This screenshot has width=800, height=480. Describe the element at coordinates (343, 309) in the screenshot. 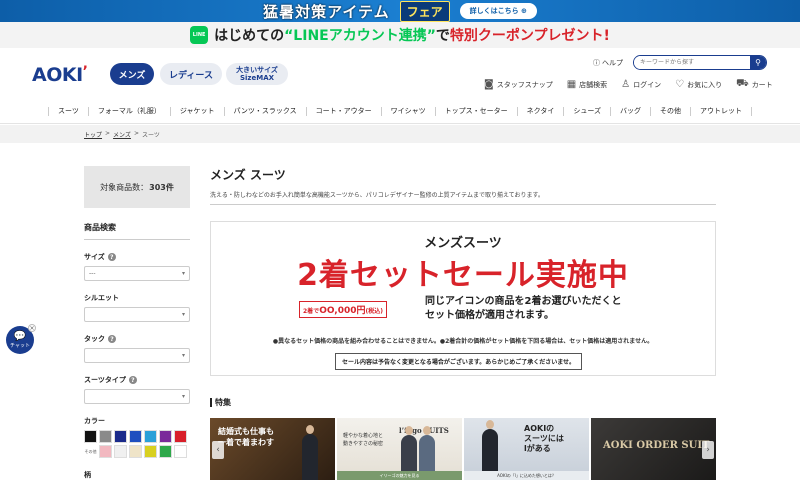

I see `set-price-tag: 2着でOO,000円(税込)` at that location.